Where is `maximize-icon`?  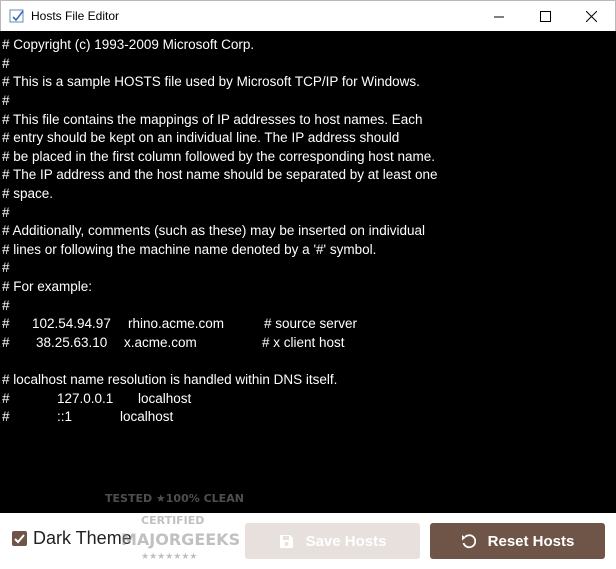 maximize-icon is located at coordinates (545, 16).